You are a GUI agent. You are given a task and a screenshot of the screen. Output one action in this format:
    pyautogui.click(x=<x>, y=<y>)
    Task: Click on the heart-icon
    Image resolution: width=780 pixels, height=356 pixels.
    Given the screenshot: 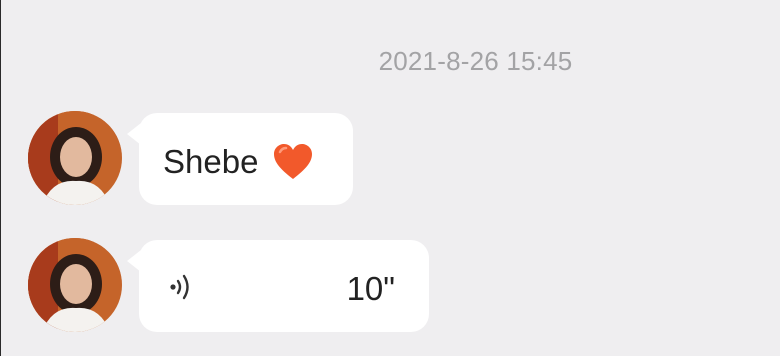 What is the action you would take?
    pyautogui.click(x=293, y=161)
    